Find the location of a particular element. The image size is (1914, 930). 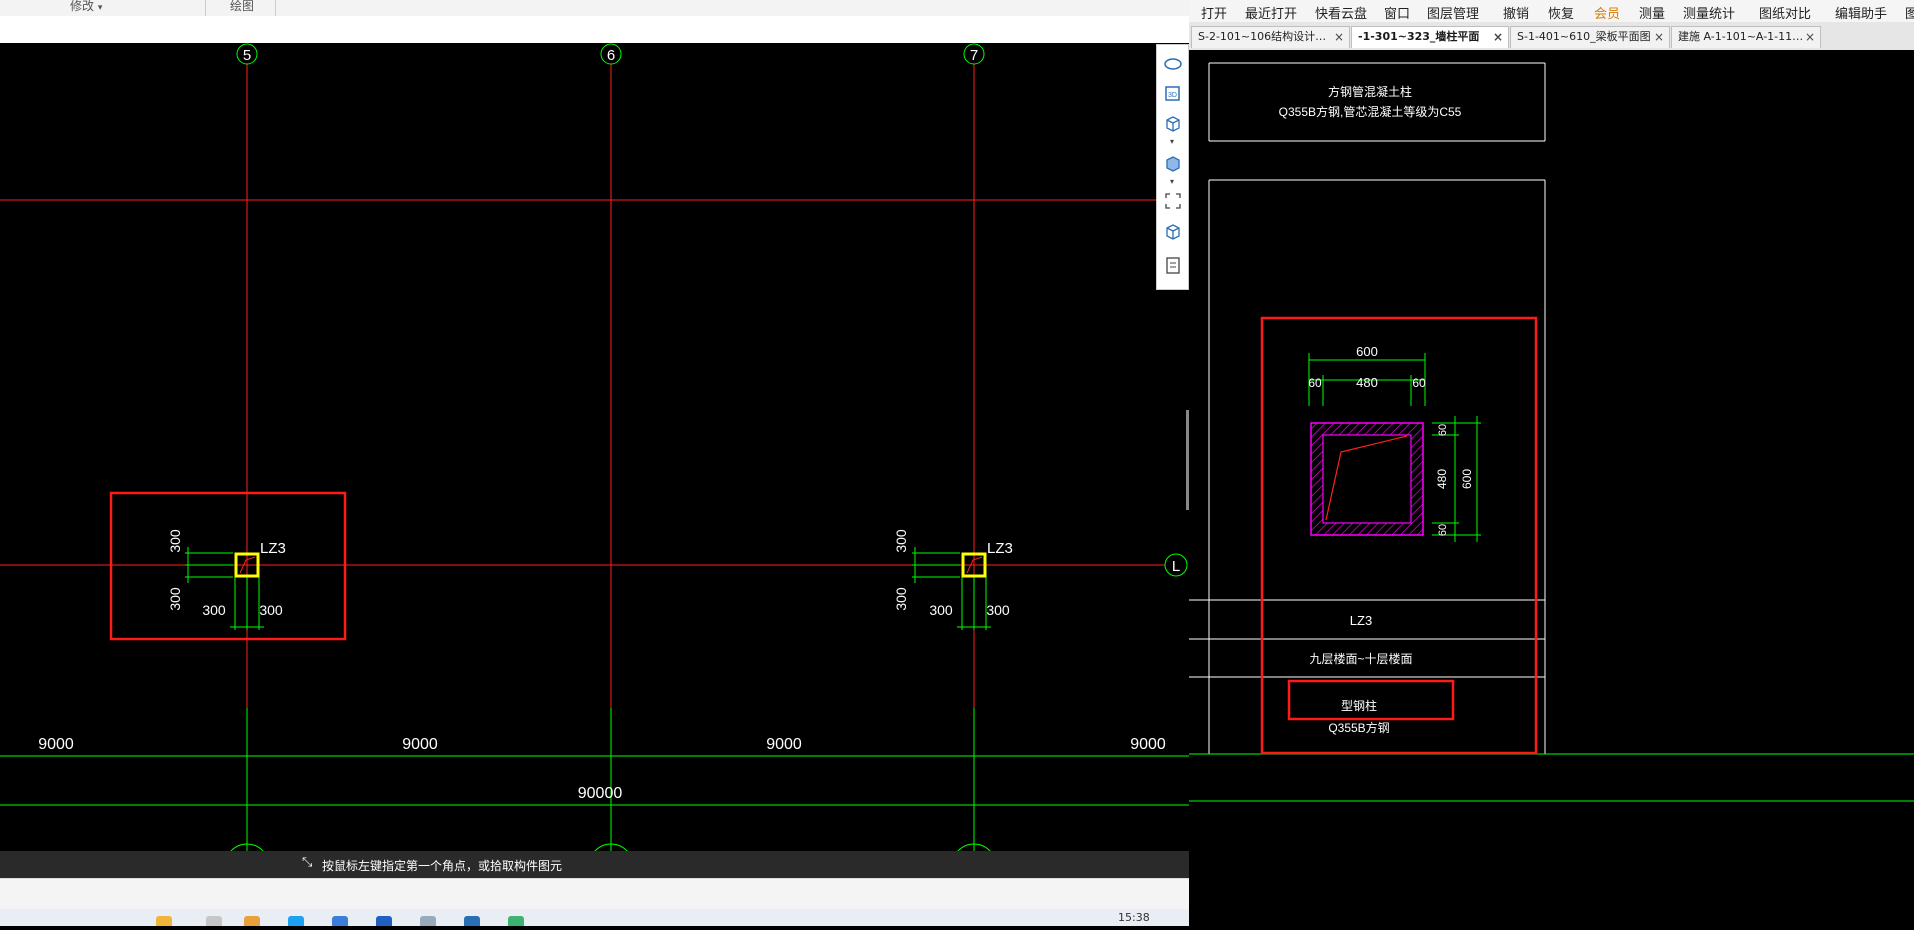

column-LZ3-2: LZ3 300 300 300 300 is located at coordinates (953, 579).